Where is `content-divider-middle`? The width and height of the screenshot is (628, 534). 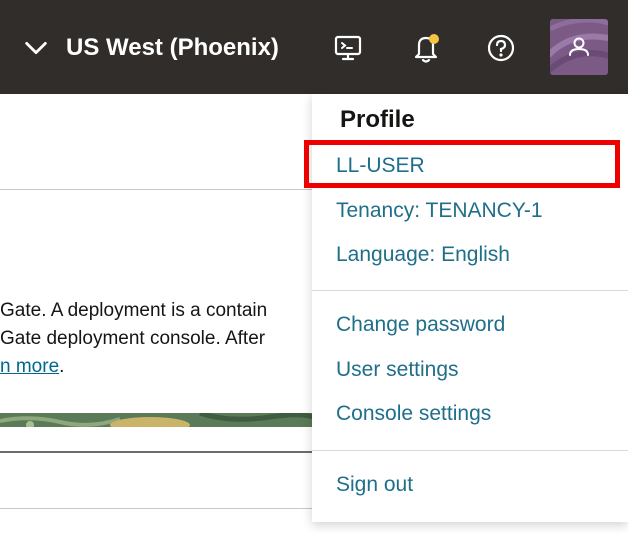
content-divider-middle is located at coordinates (156, 452).